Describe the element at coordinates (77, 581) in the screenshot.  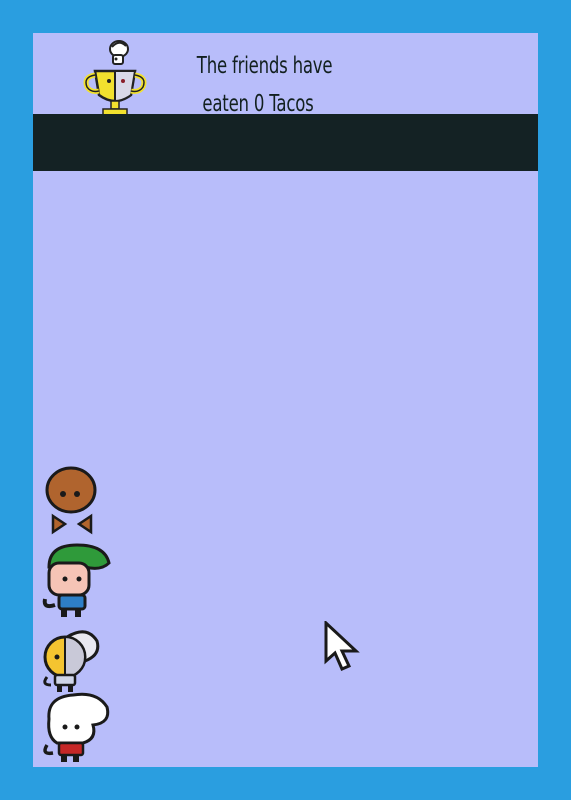
I see `green-cap-character-icon` at that location.